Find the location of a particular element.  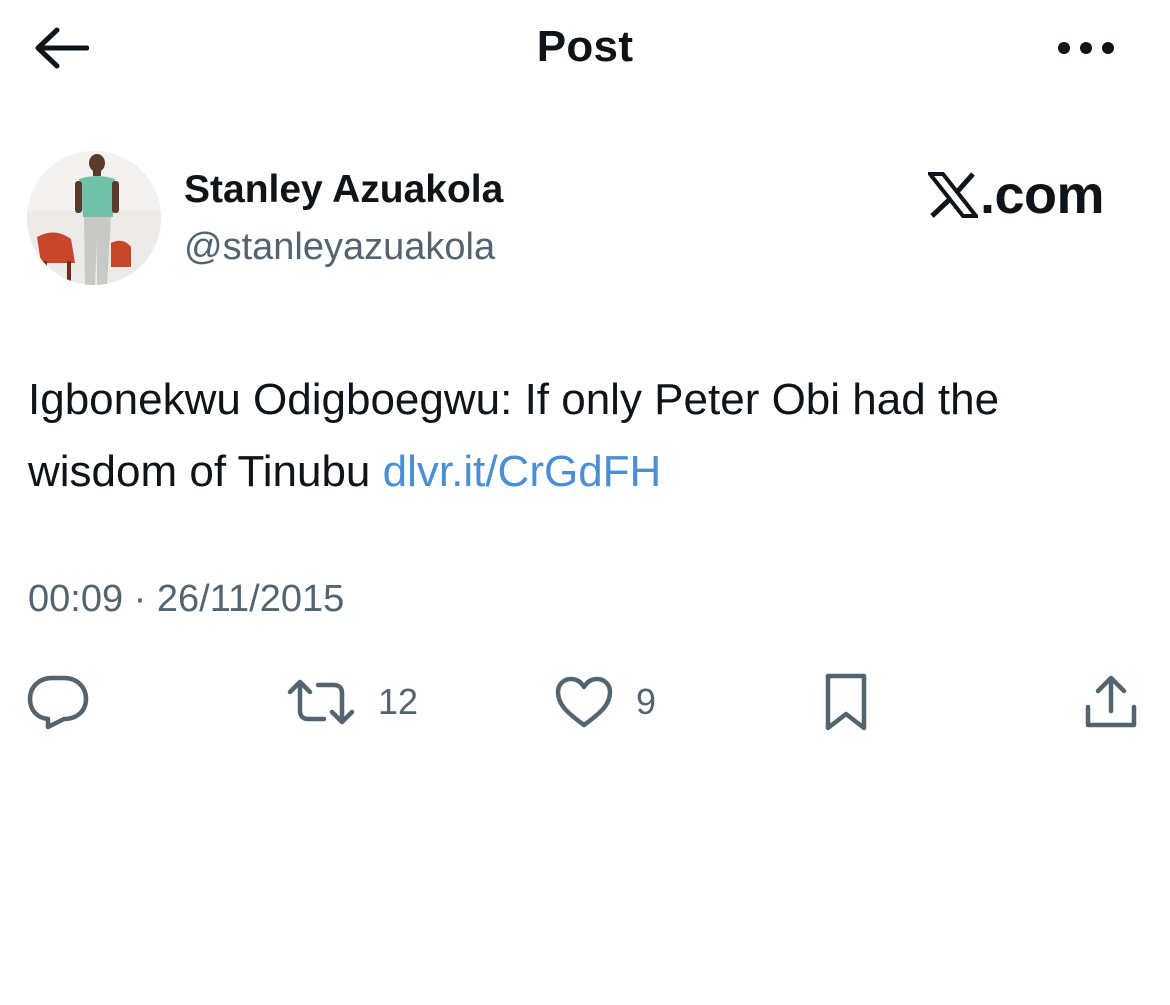

share-button is located at coordinates (1111, 702).